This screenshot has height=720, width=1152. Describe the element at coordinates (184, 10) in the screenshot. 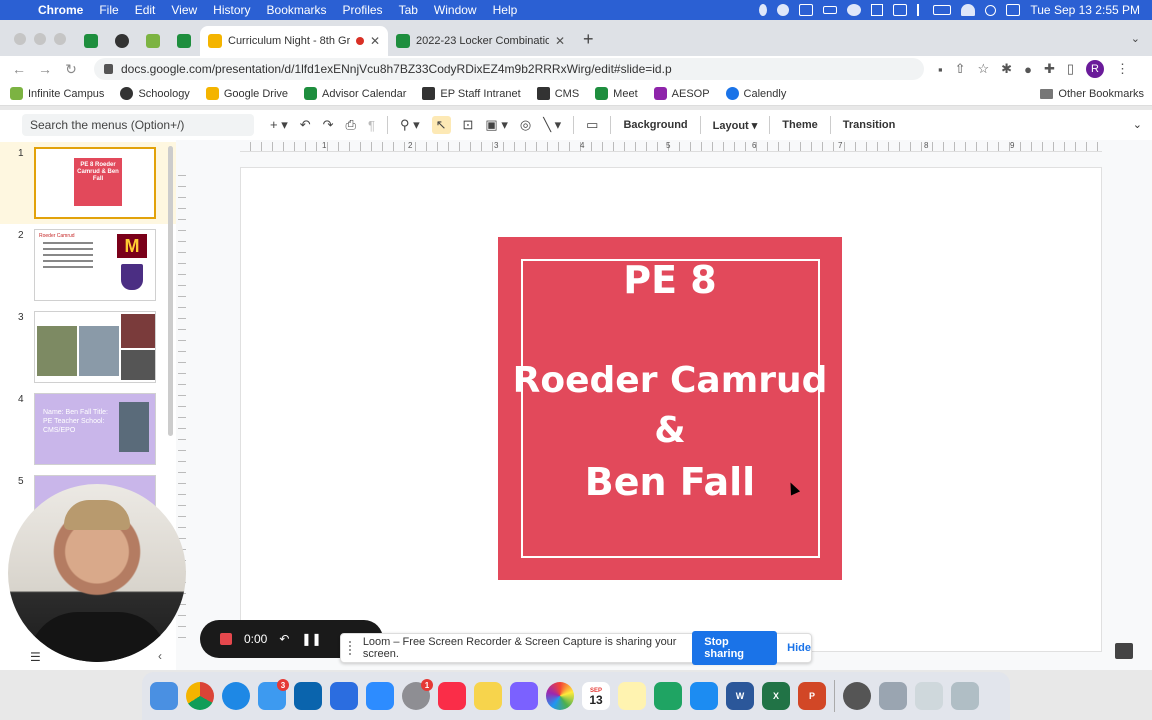

I see `menu-view: View` at that location.